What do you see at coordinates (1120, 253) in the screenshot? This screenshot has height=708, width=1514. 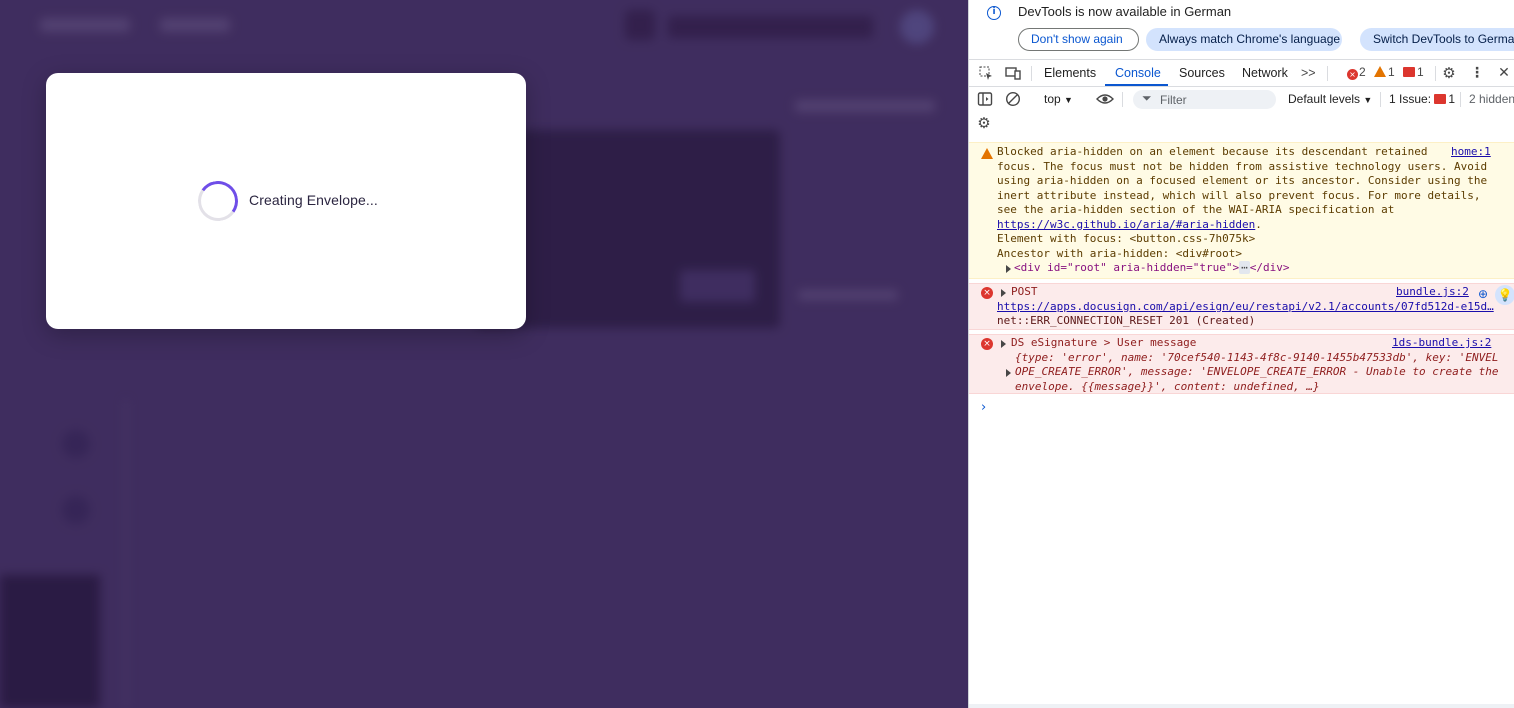 I see `ancestor-element-line: Ancestor with aria-hidden: <div#root>` at bounding box center [1120, 253].